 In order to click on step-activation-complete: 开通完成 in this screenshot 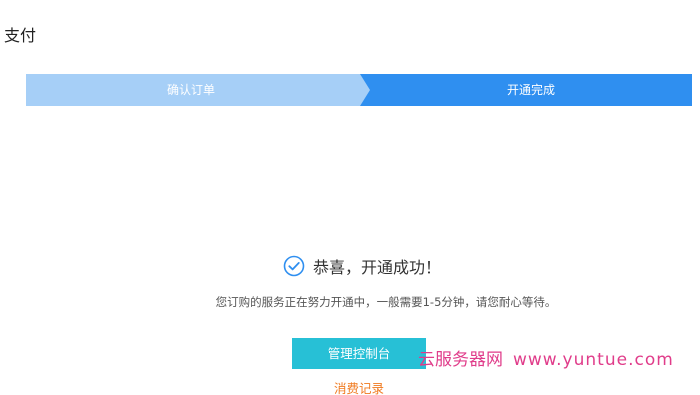, I will do `click(525, 90)`.